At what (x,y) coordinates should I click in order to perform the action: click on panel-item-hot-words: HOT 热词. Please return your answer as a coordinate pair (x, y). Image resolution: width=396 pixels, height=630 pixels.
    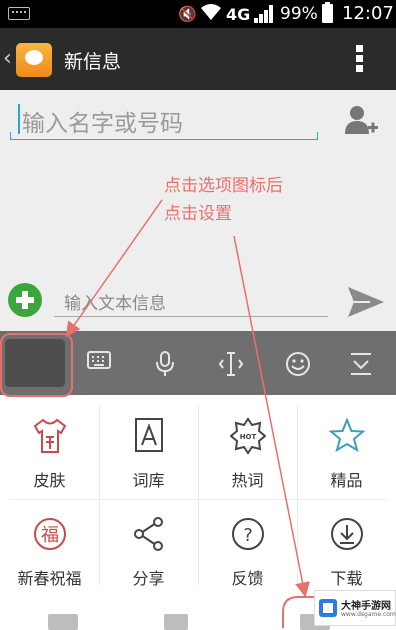
    Looking at the image, I should click on (247, 451).